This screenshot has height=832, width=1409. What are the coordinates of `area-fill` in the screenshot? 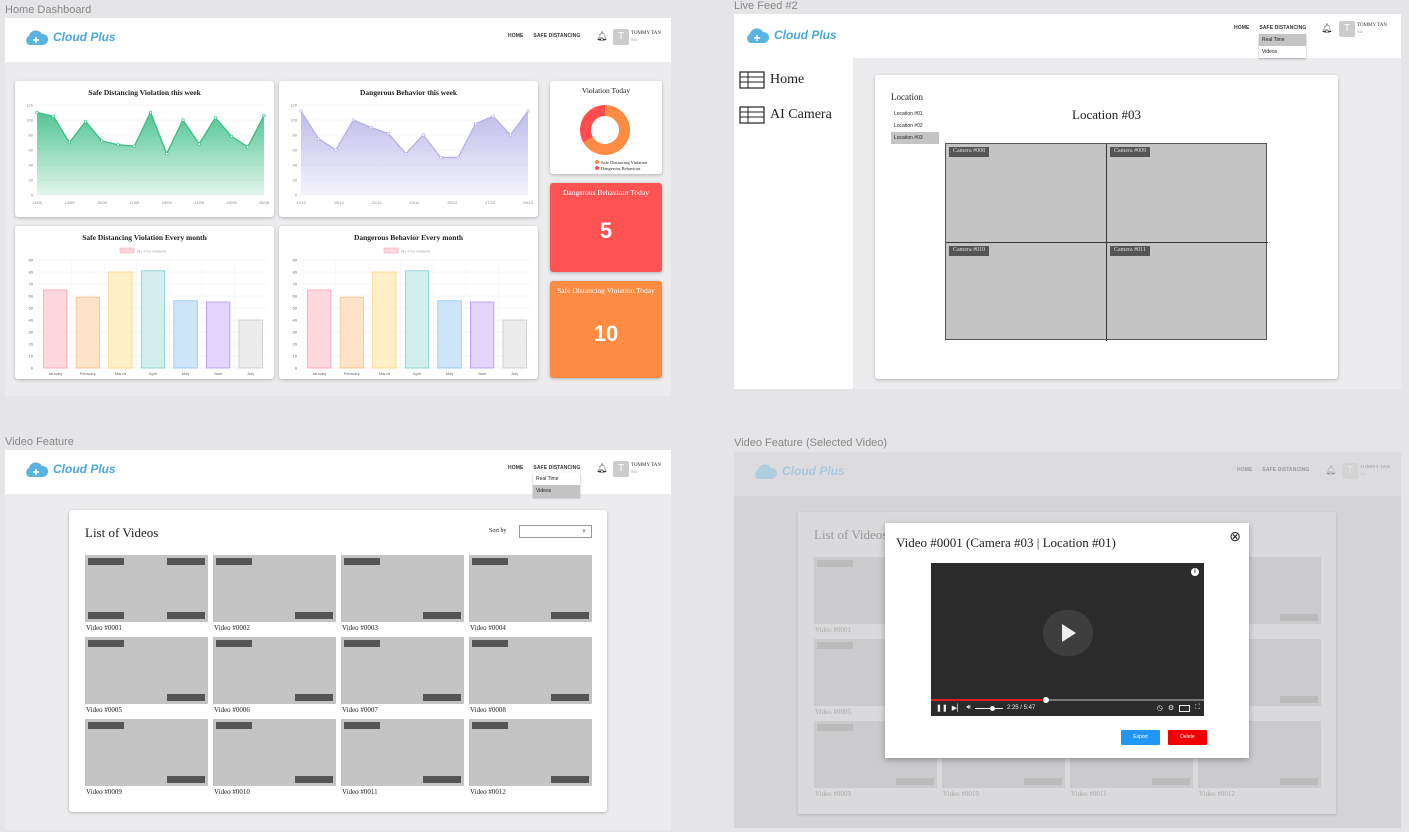 It's located at (150, 153).